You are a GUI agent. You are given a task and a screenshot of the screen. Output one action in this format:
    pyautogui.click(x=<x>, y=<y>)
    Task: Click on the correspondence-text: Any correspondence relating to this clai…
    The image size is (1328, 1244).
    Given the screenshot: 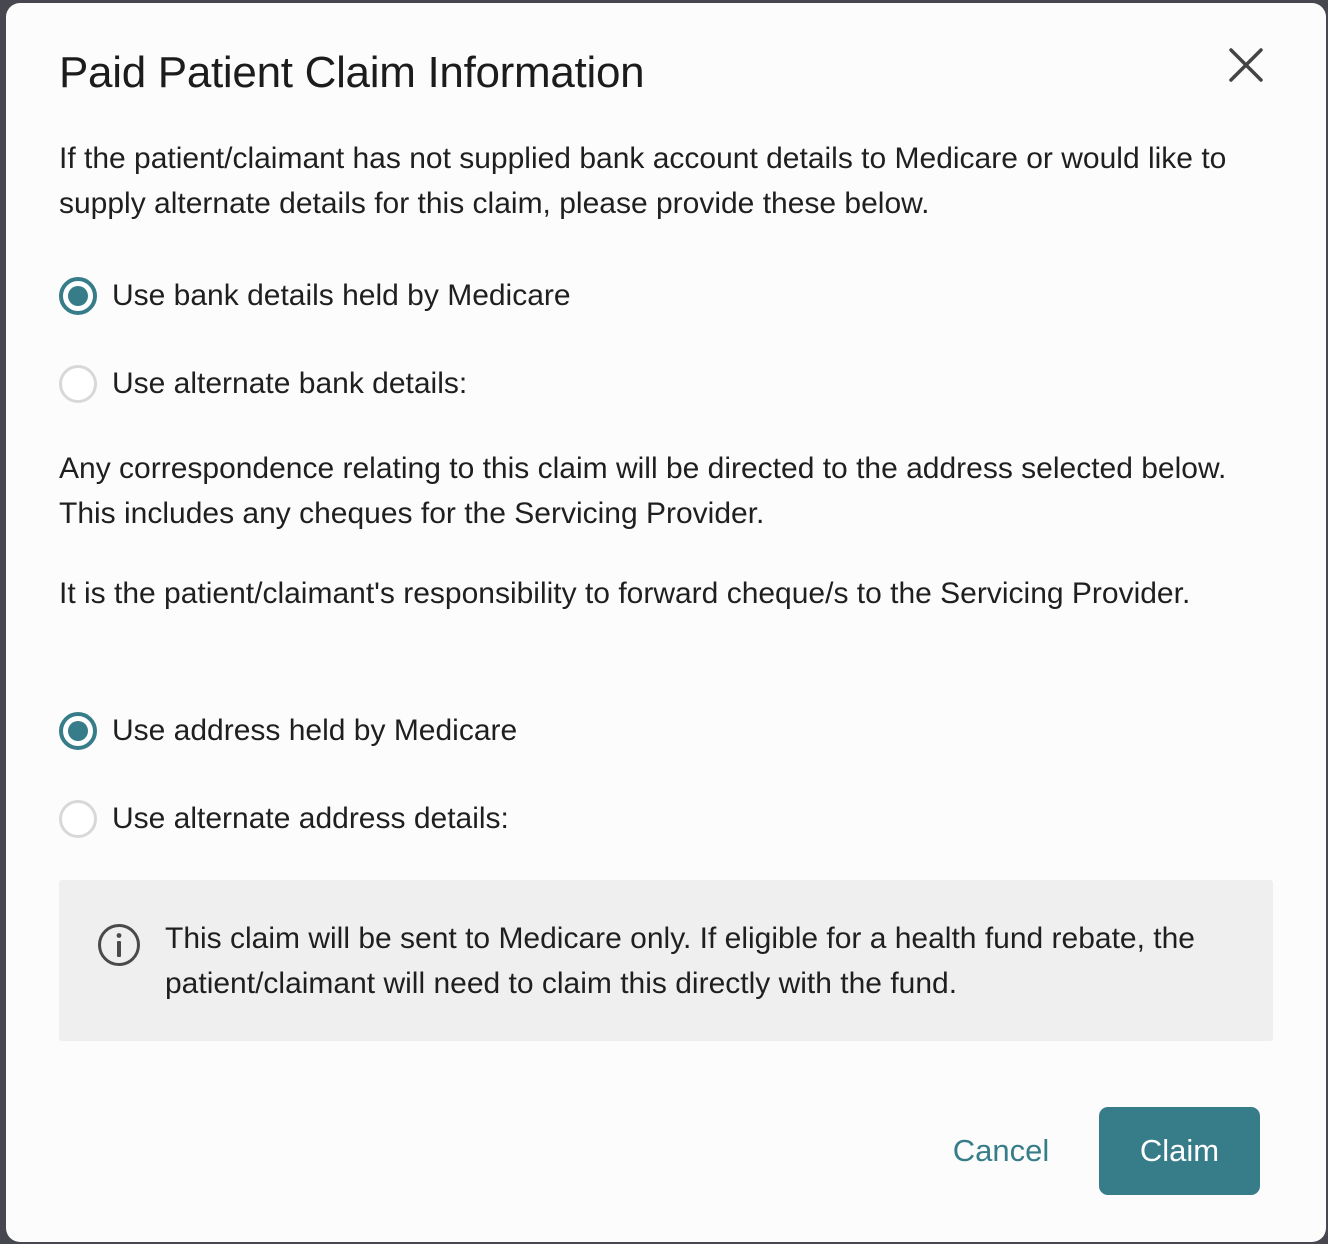 What is the action you would take?
    pyautogui.click(x=643, y=491)
    